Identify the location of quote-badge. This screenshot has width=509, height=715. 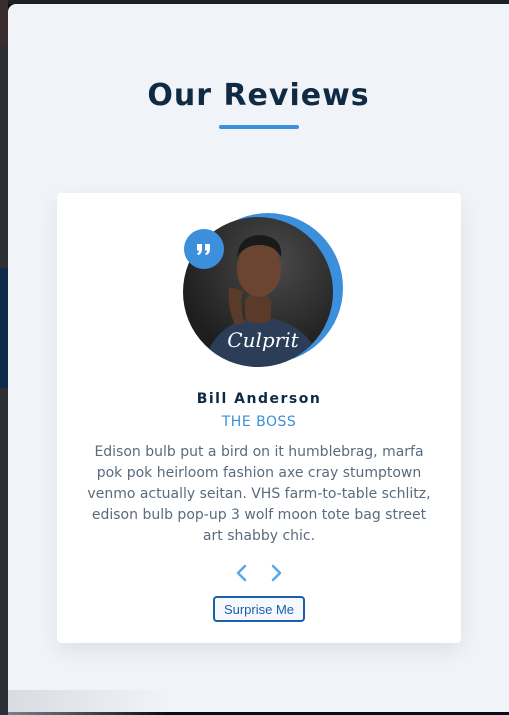
(204, 249).